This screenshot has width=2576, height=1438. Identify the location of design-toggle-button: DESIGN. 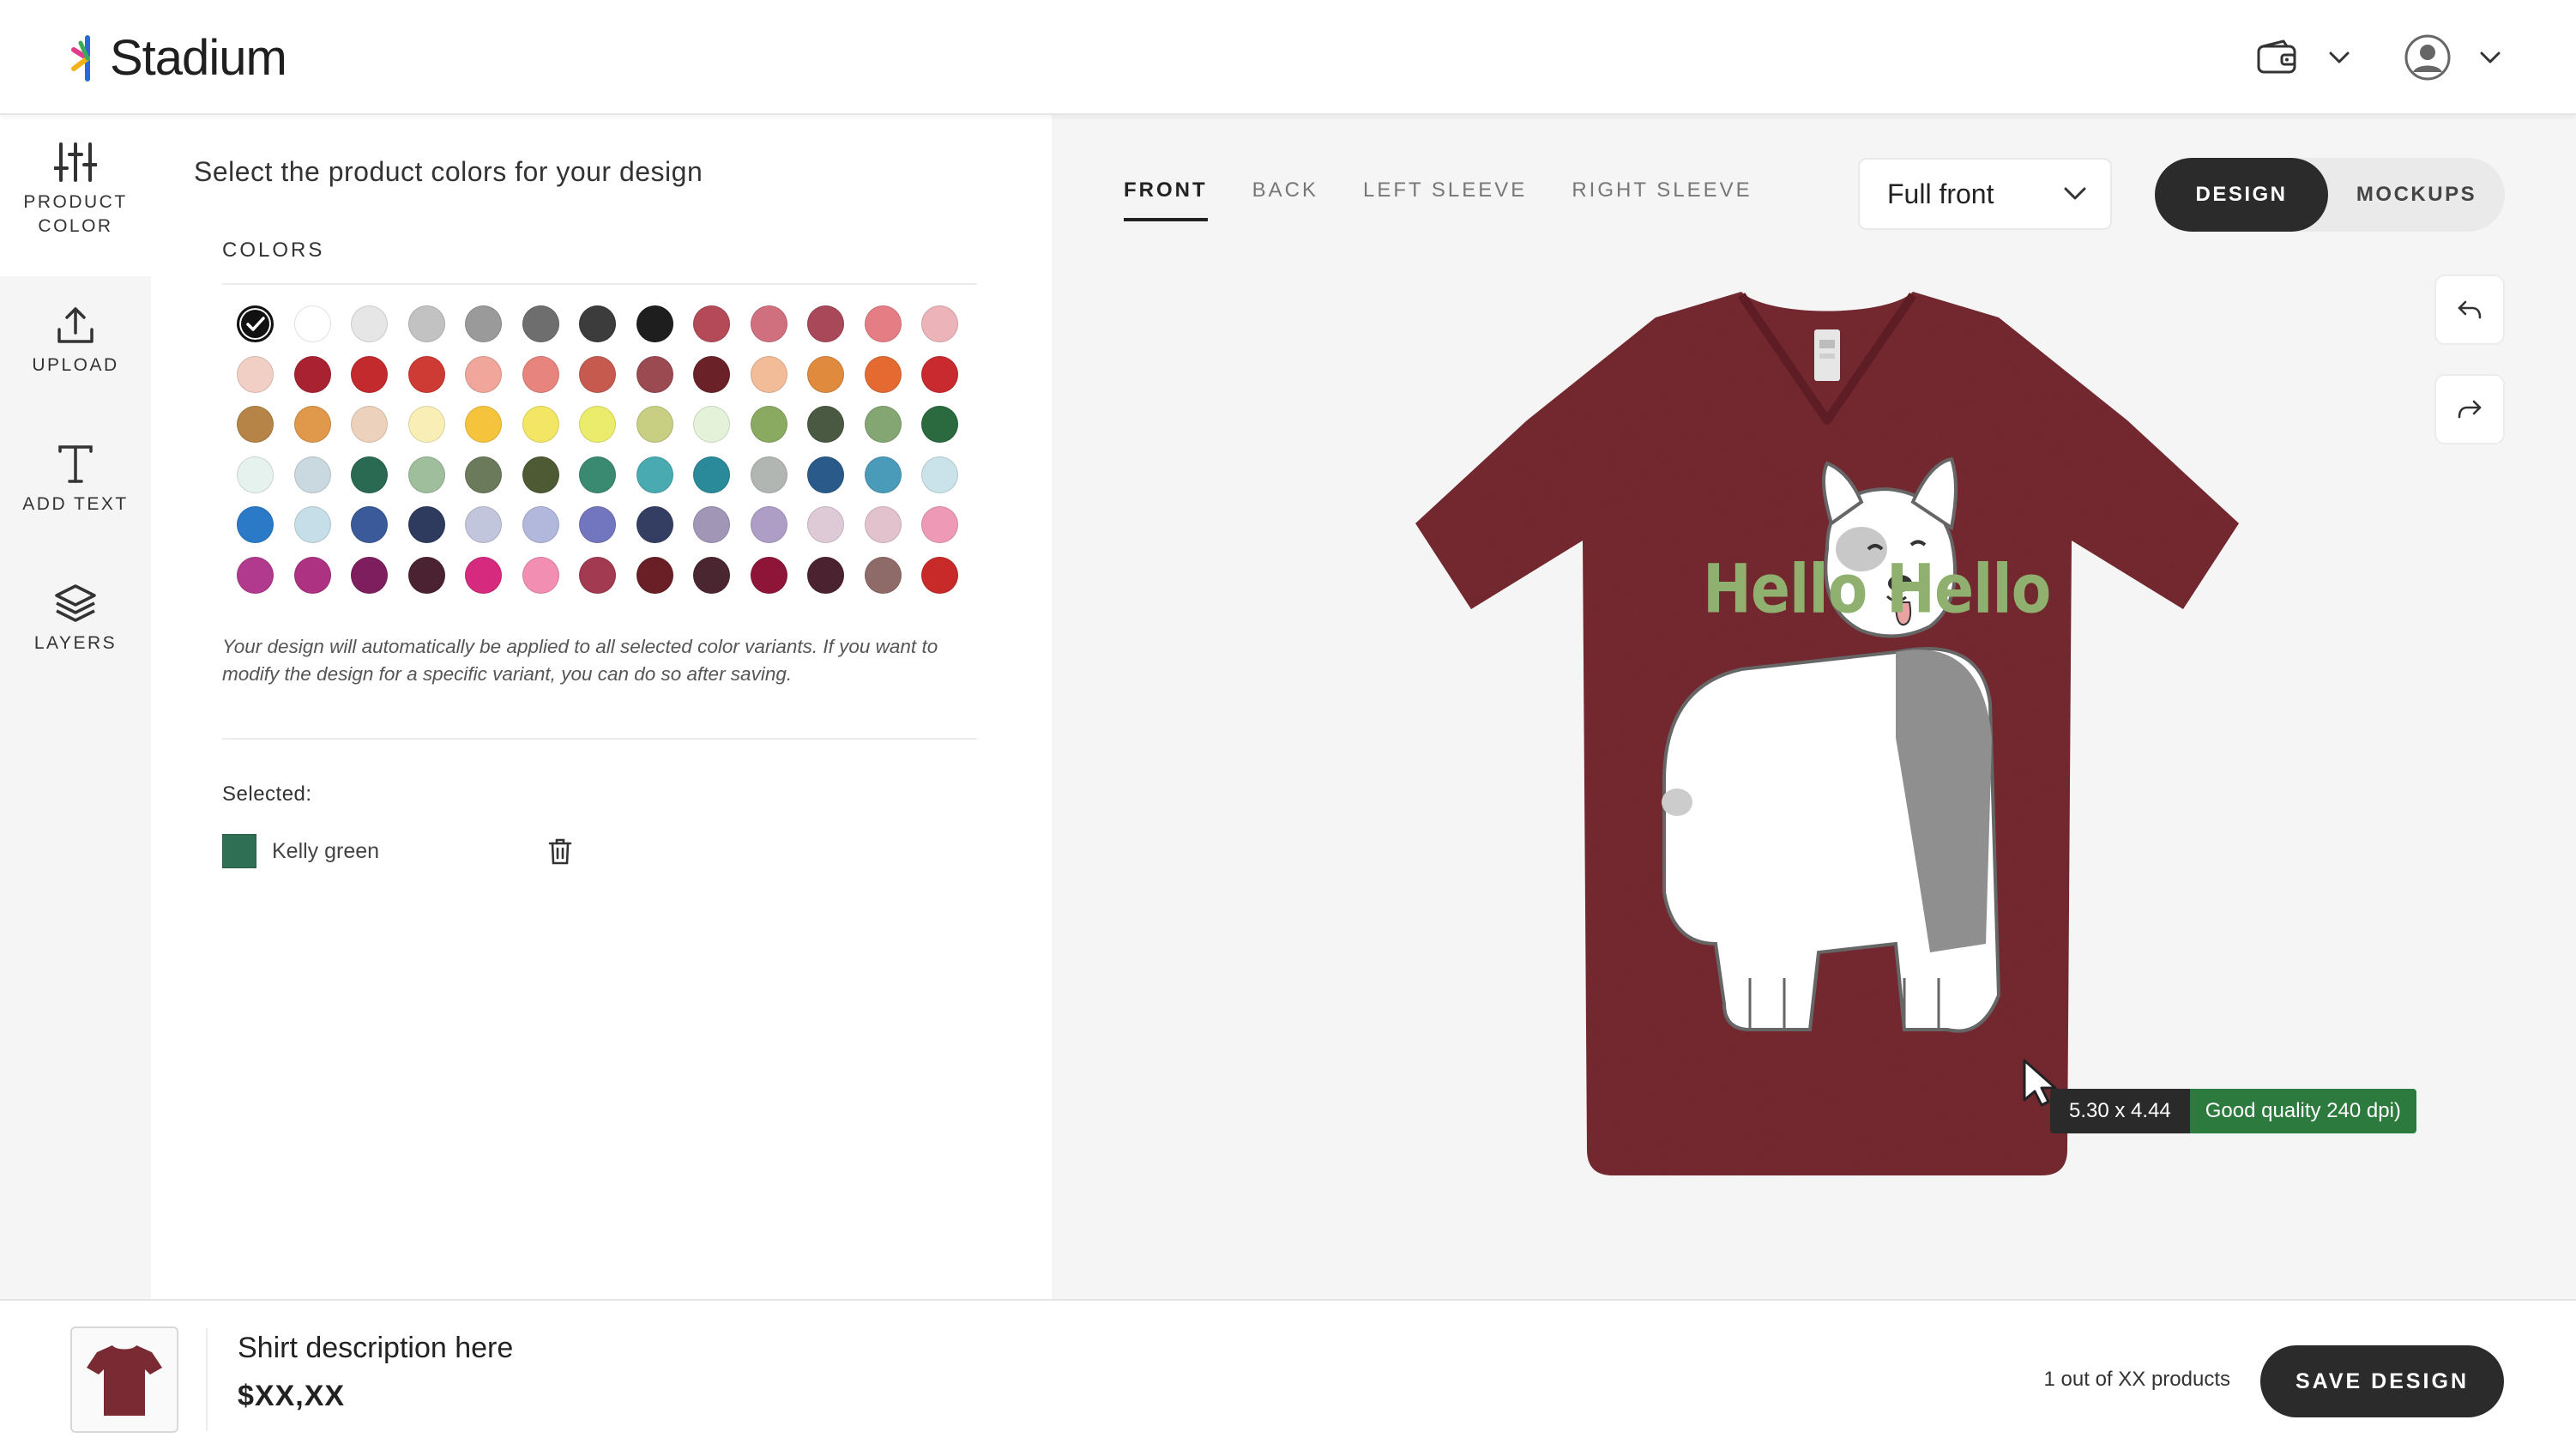
(2241, 195).